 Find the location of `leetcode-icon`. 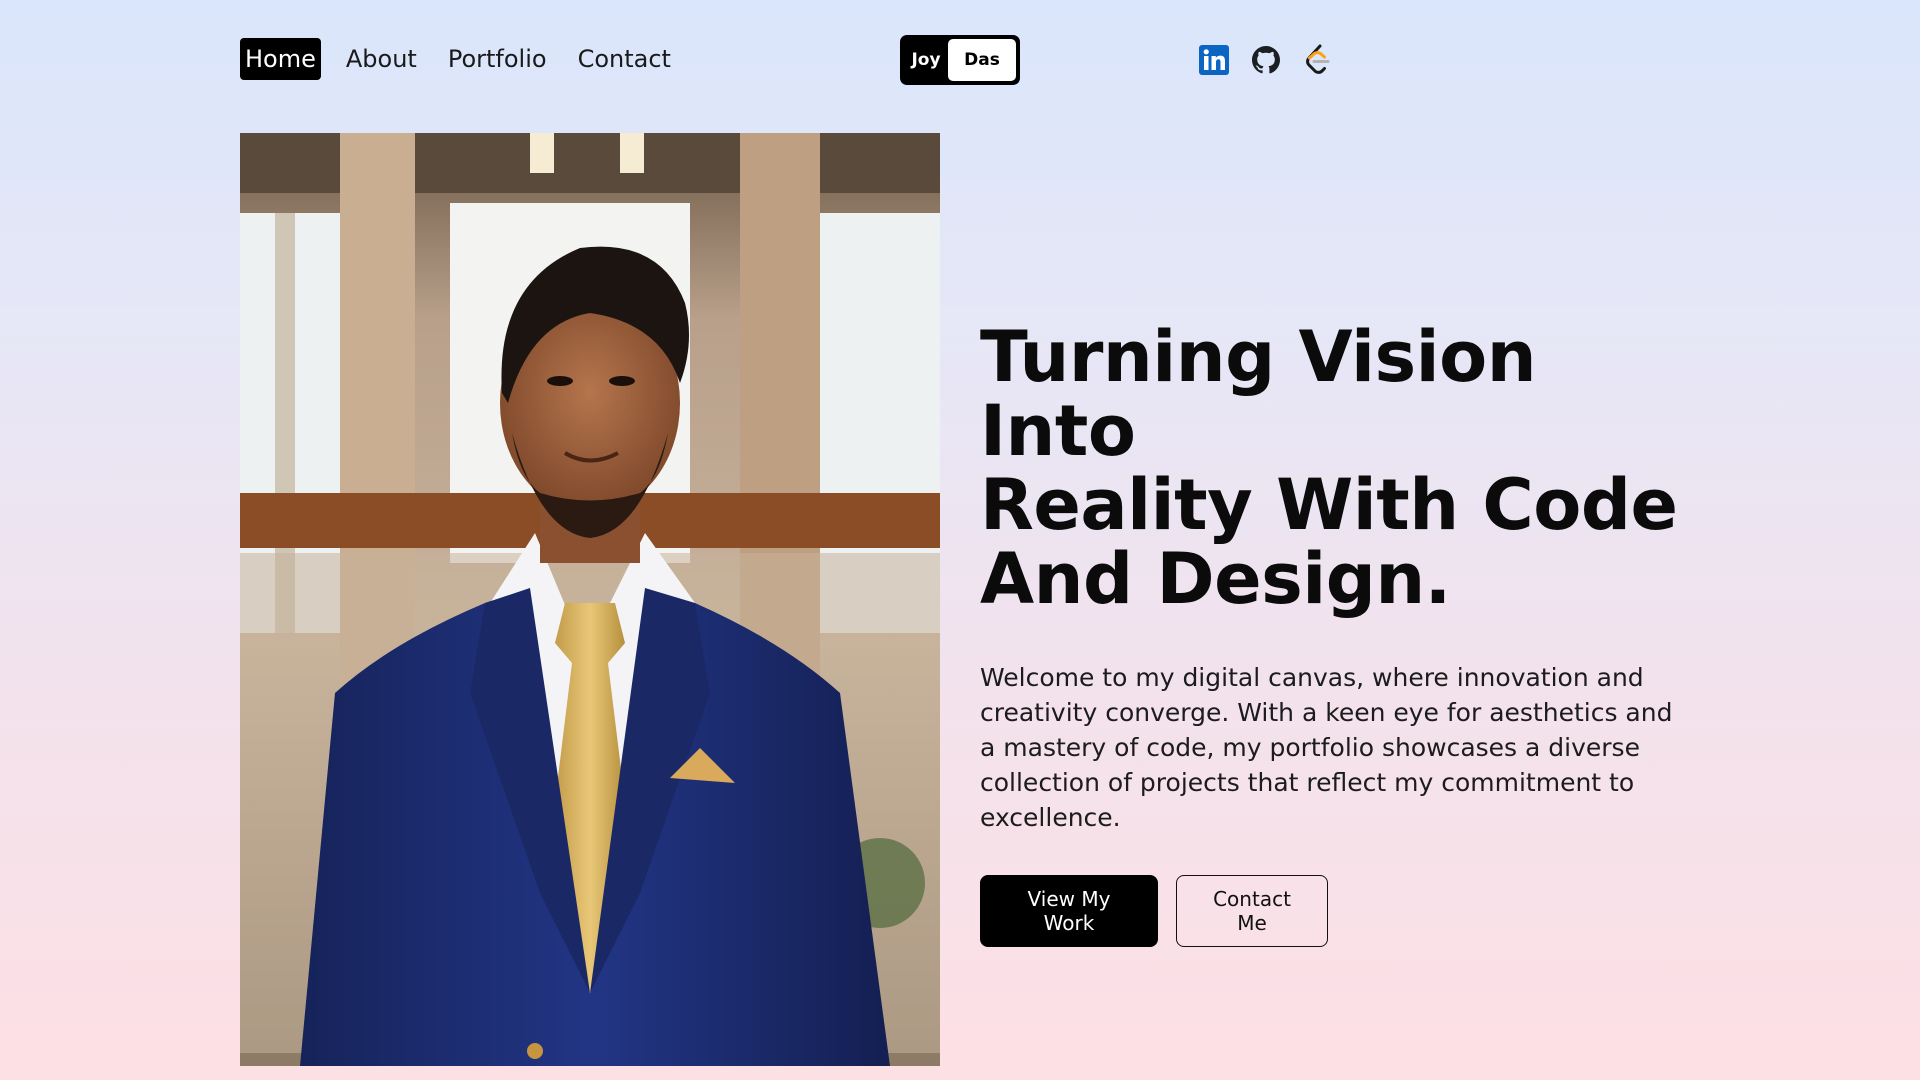

leetcode-icon is located at coordinates (1318, 60).